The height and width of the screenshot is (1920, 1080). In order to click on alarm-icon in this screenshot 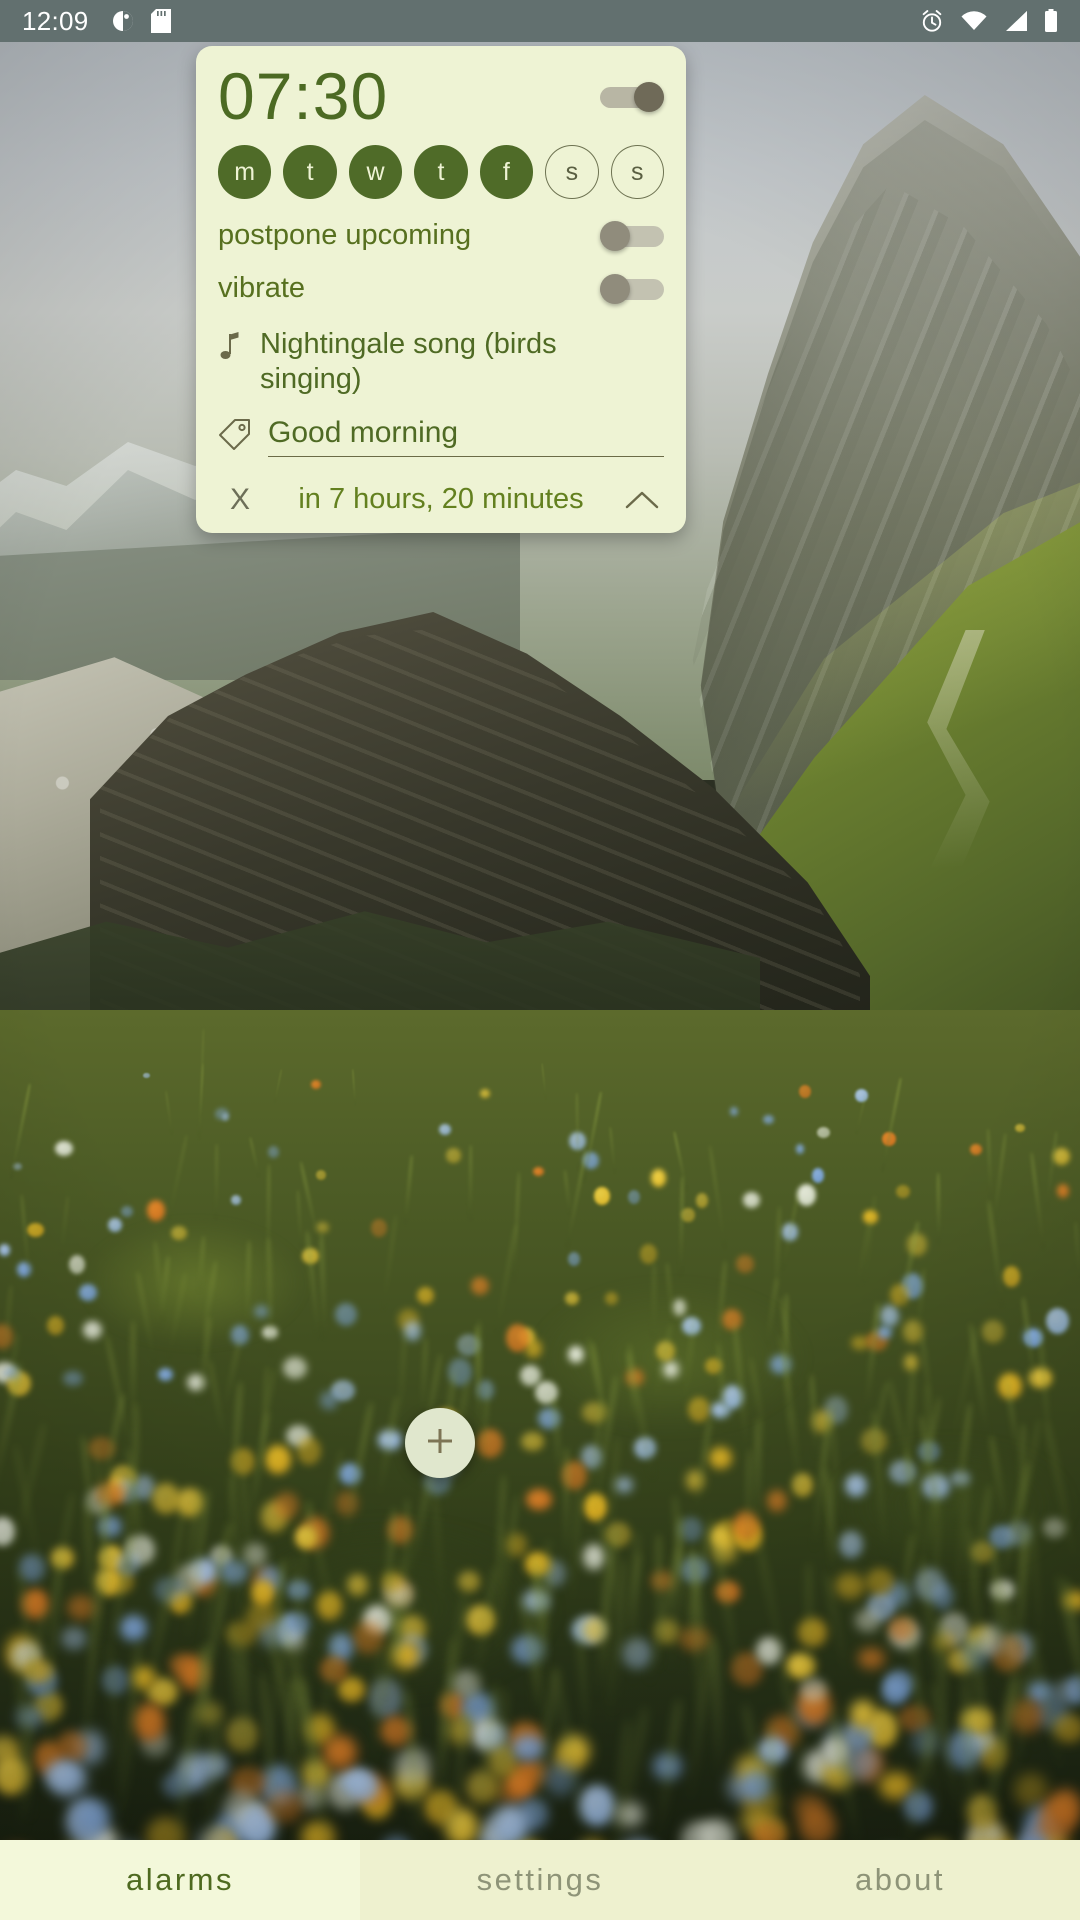, I will do `click(932, 21)`.